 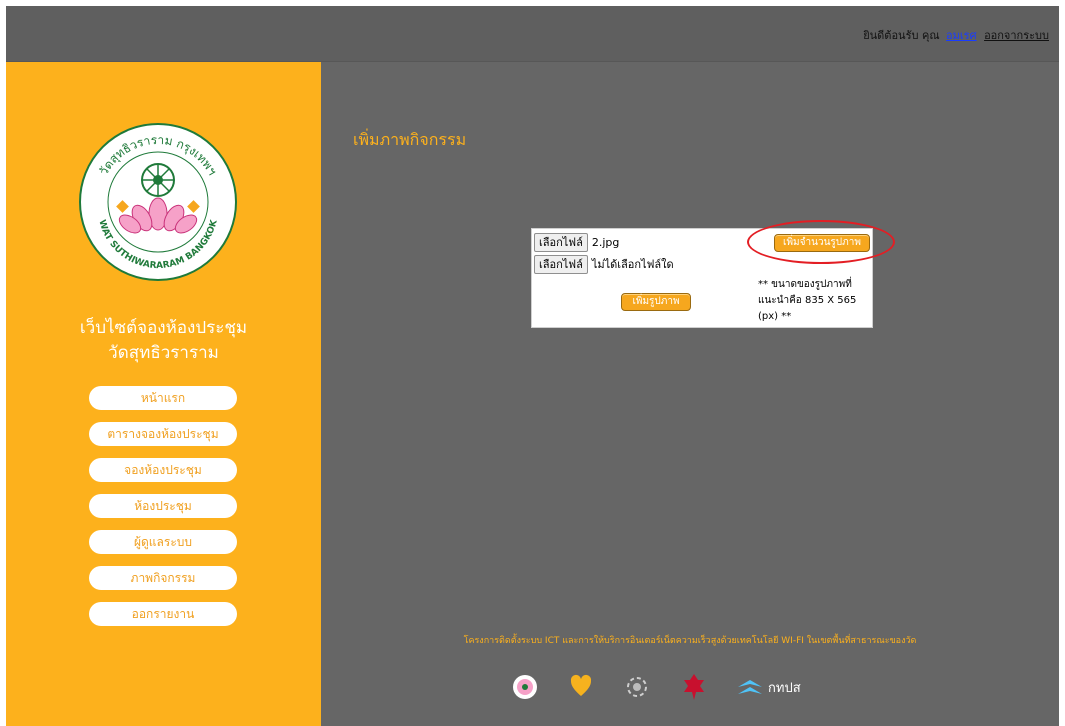 What do you see at coordinates (1016, 35) in the screenshot?
I see `logout-link: ออกจากระบบ` at bounding box center [1016, 35].